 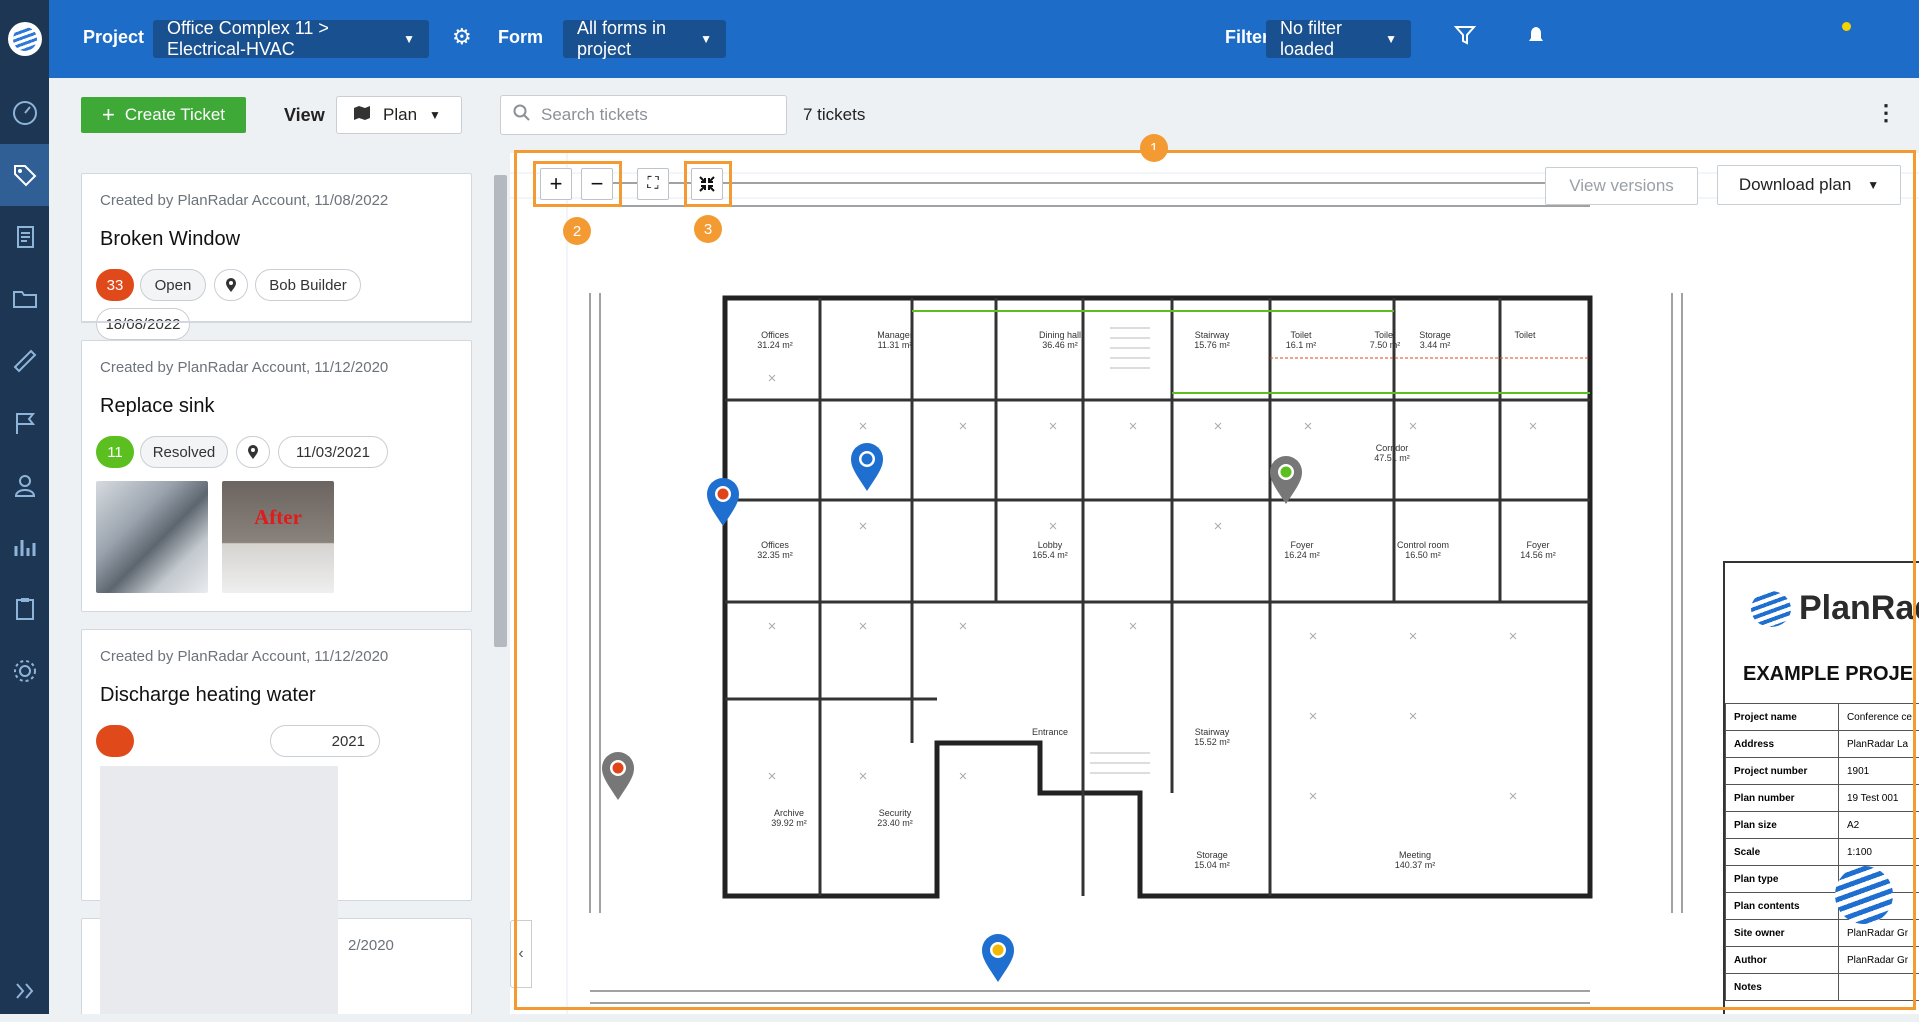 I want to click on step-badge: 2, so click(x=577, y=231).